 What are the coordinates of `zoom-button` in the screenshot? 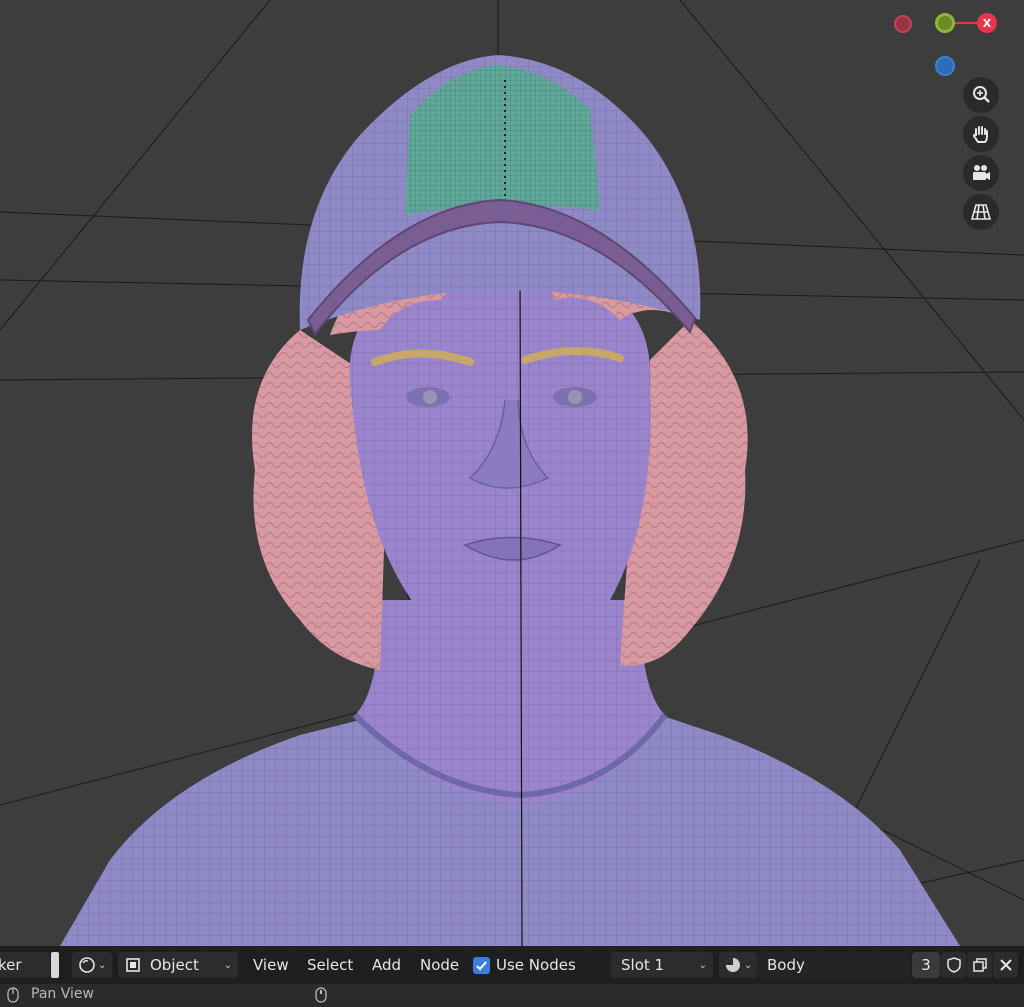 It's located at (981, 95).